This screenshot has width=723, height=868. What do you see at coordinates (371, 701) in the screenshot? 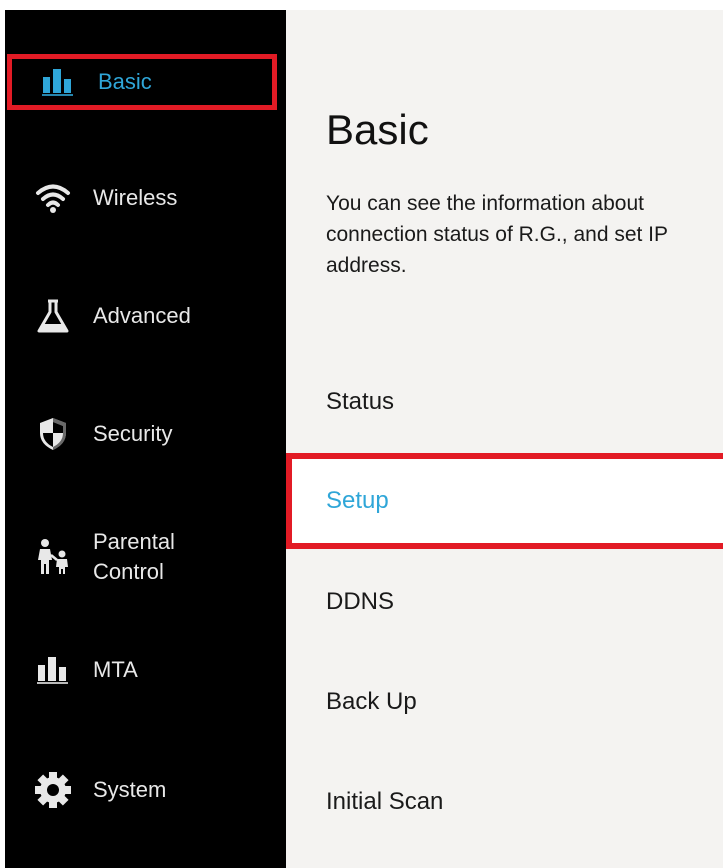
I see `menu-item-label: Back Up` at bounding box center [371, 701].